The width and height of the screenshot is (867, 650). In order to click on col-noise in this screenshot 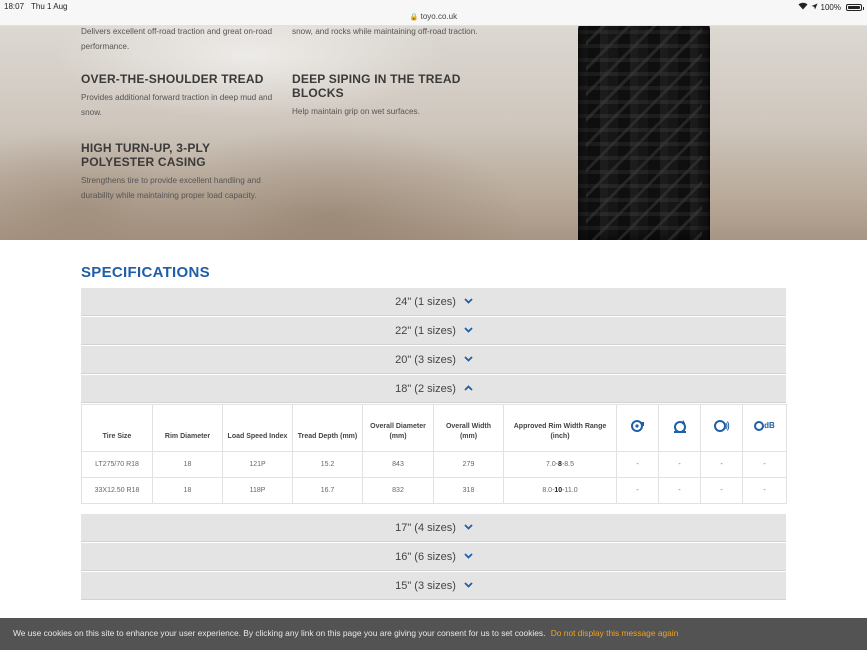, I will do `click(721, 428)`.